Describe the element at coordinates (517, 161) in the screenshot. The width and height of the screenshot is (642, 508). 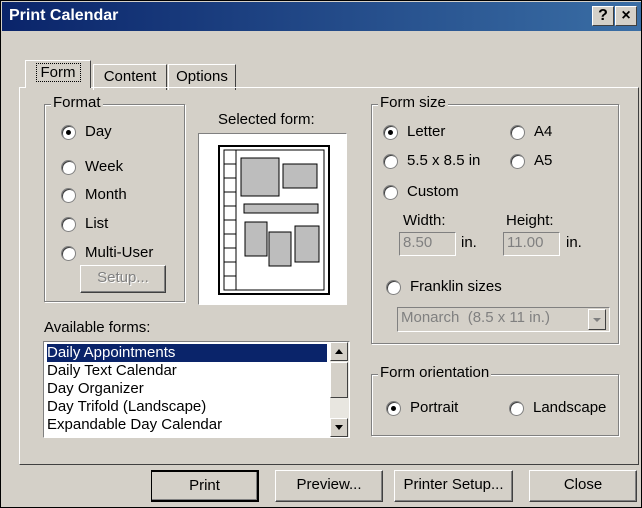
I see `radio-a5-dot` at that location.